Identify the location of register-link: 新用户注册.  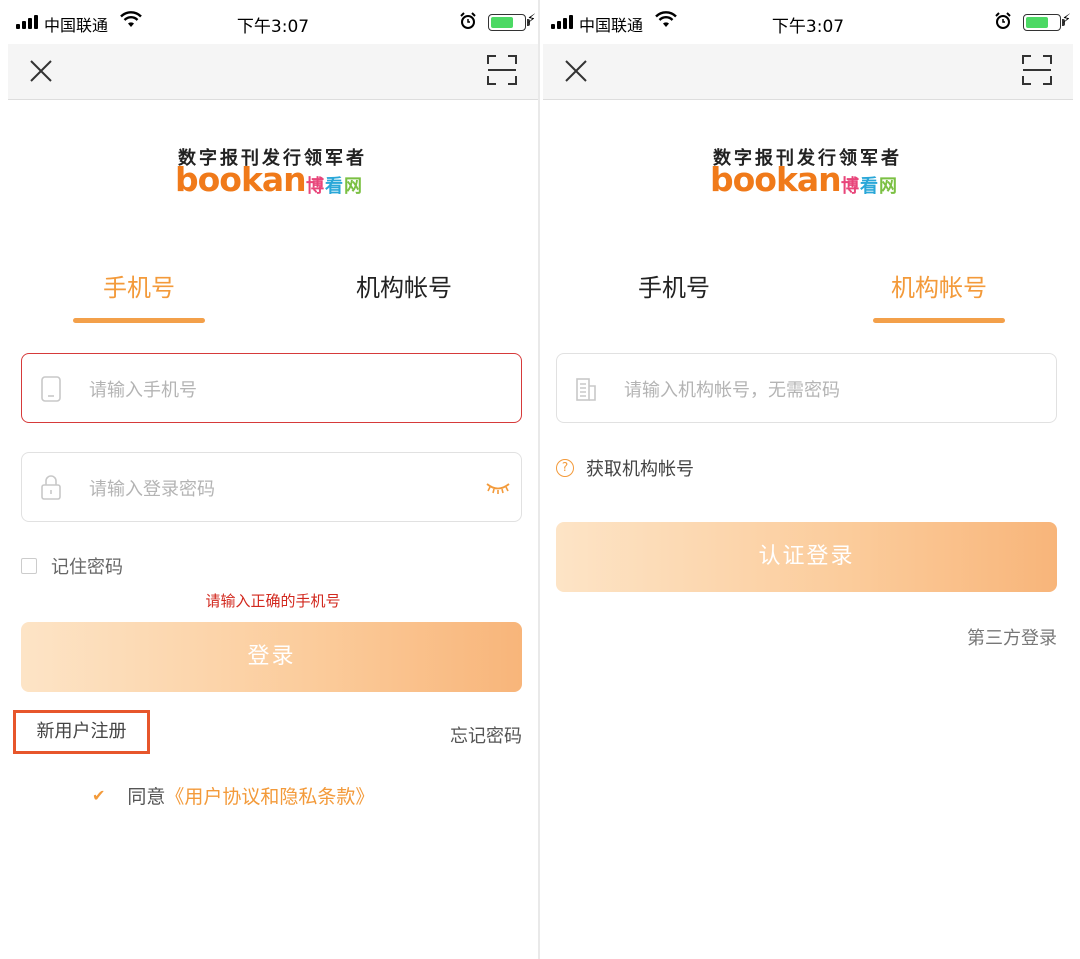
(81, 732).